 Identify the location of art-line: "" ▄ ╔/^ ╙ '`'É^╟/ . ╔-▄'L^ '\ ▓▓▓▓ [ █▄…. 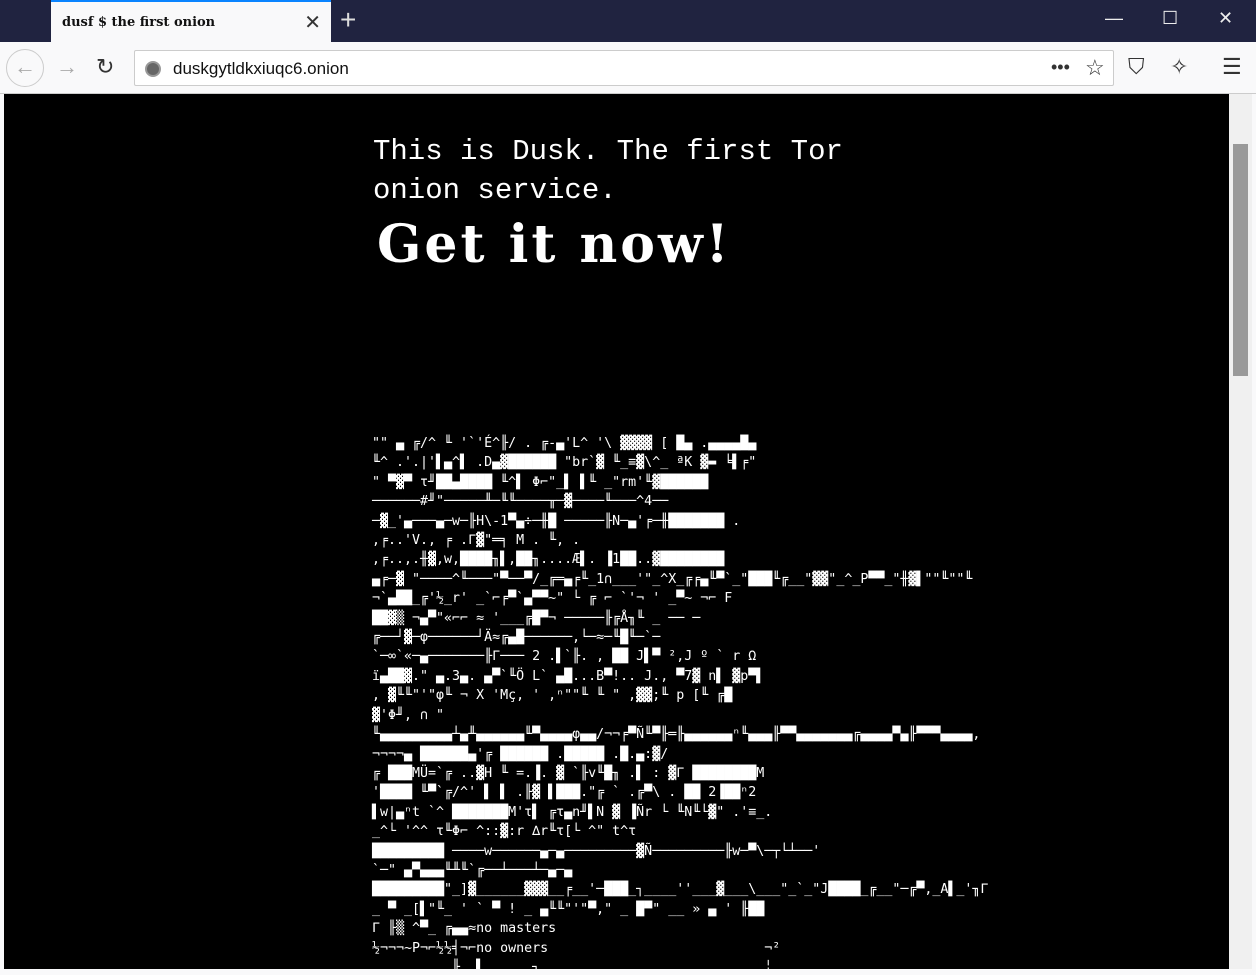
(564, 443).